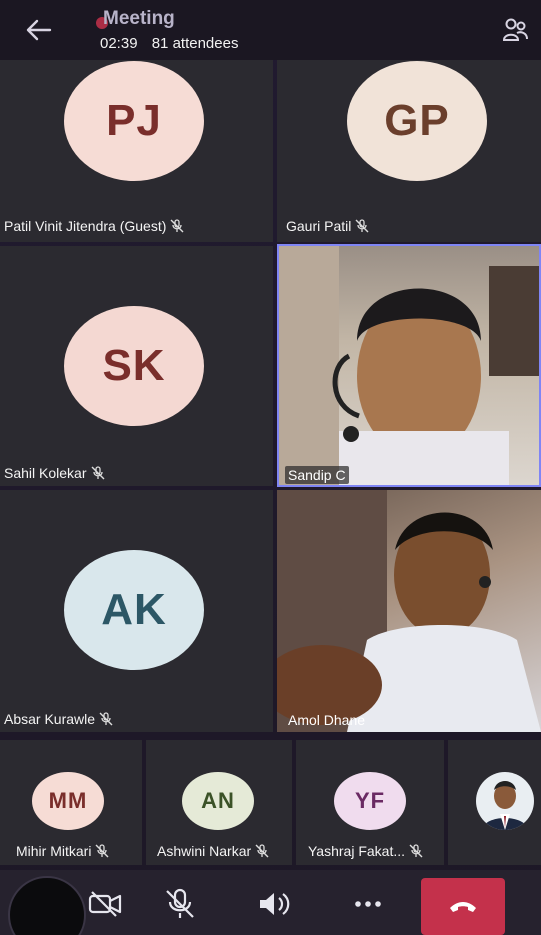 The height and width of the screenshot is (935, 541). Describe the element at coordinates (54, 473) in the screenshot. I see `participant-name: Sahil Kolekar` at that location.